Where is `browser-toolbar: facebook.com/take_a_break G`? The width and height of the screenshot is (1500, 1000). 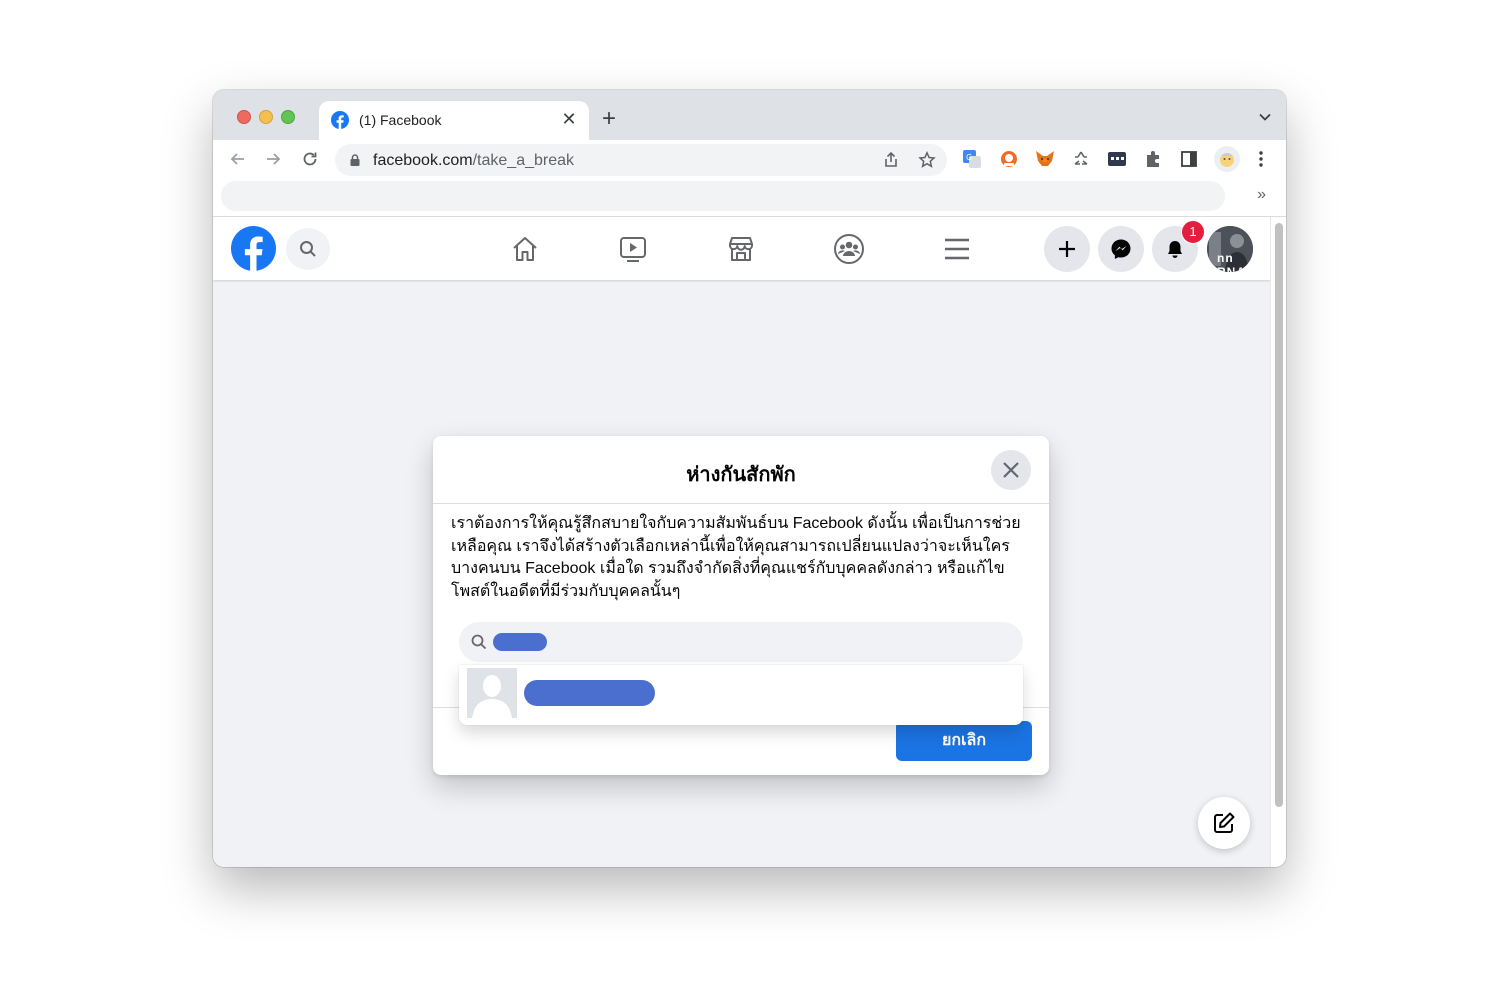 browser-toolbar: facebook.com/take_a_break G is located at coordinates (749, 159).